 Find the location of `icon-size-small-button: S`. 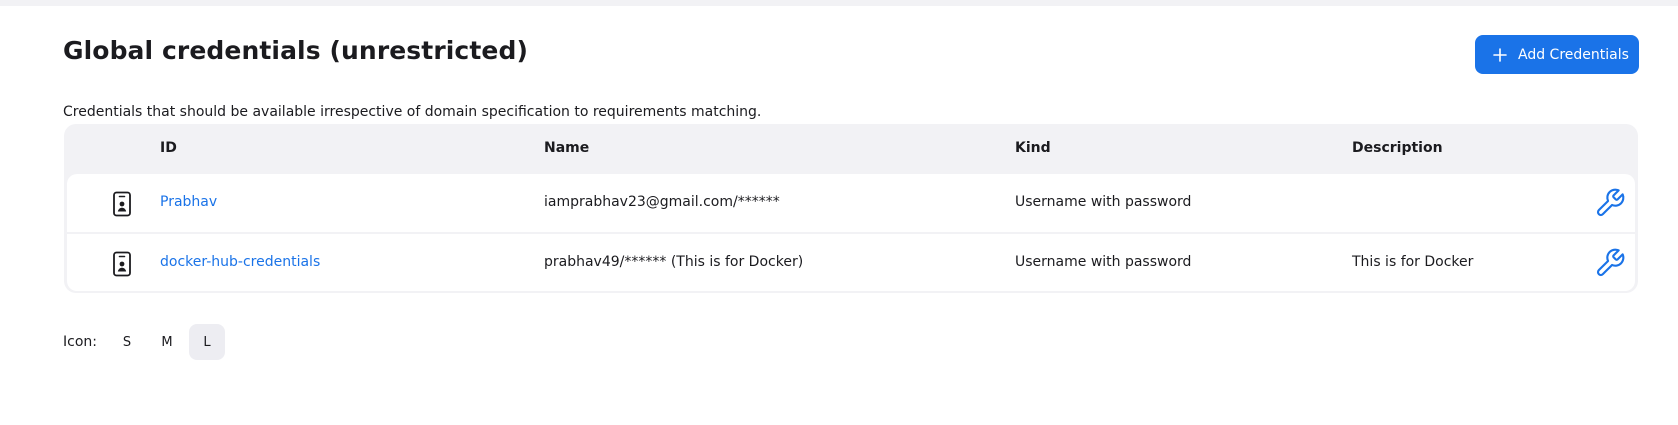

icon-size-small-button: S is located at coordinates (127, 342).